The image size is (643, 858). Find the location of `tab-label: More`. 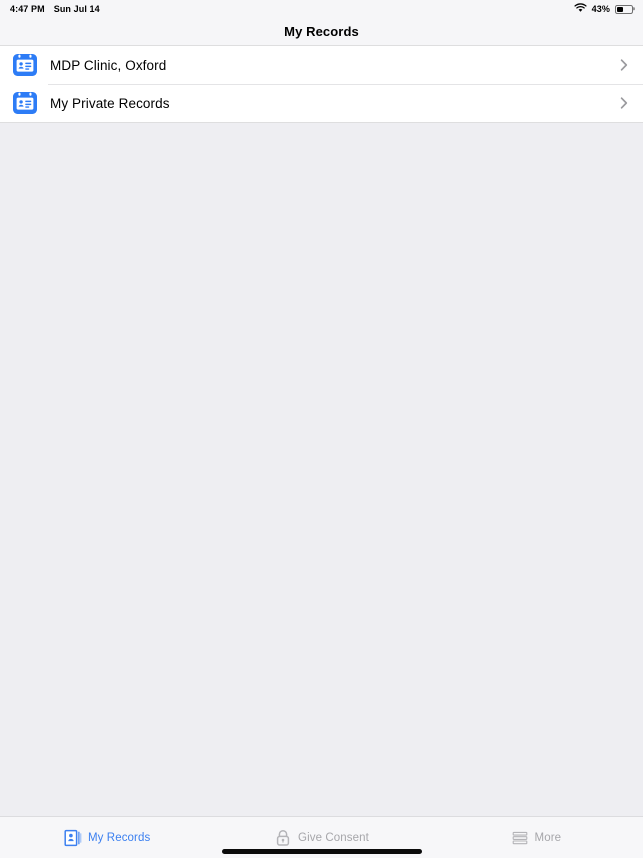

tab-label: More is located at coordinates (548, 837).